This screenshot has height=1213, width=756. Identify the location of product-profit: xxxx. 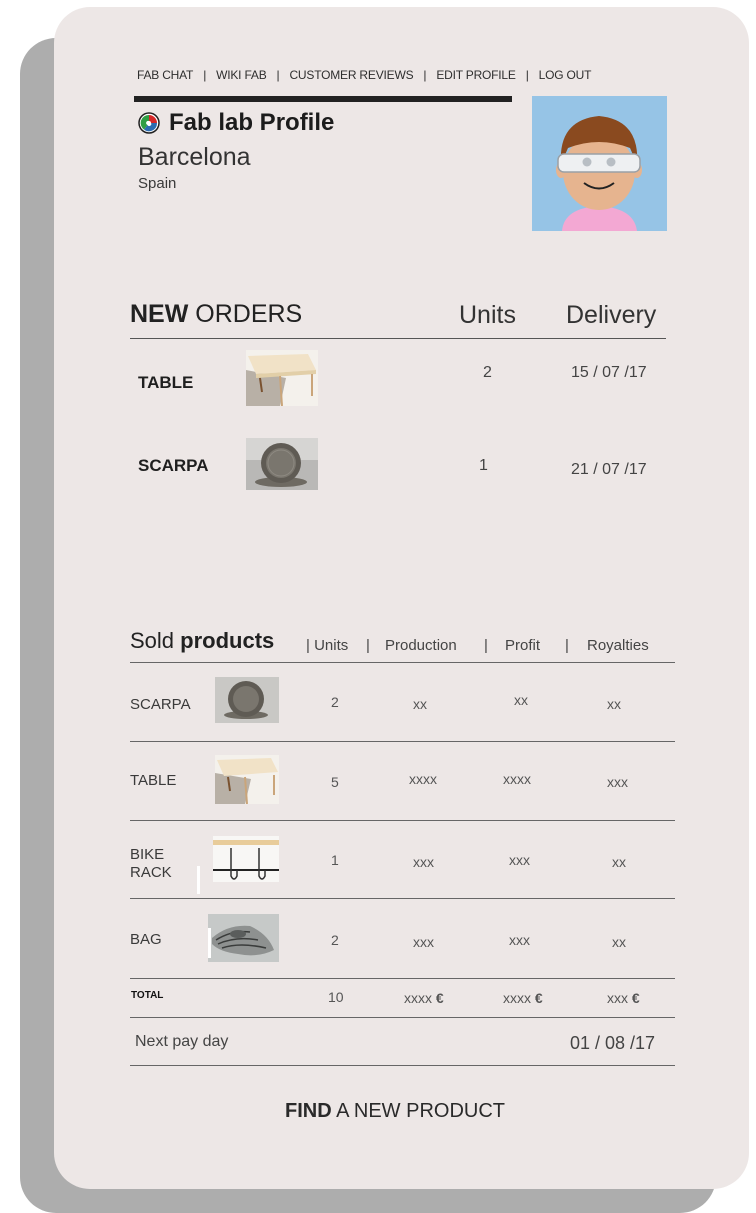
(517, 779).